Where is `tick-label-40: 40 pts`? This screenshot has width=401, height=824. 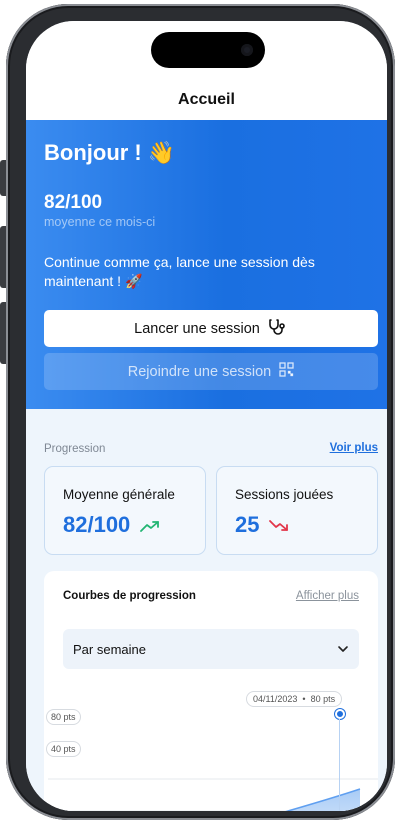
tick-label-40: 40 pts is located at coordinates (63, 749).